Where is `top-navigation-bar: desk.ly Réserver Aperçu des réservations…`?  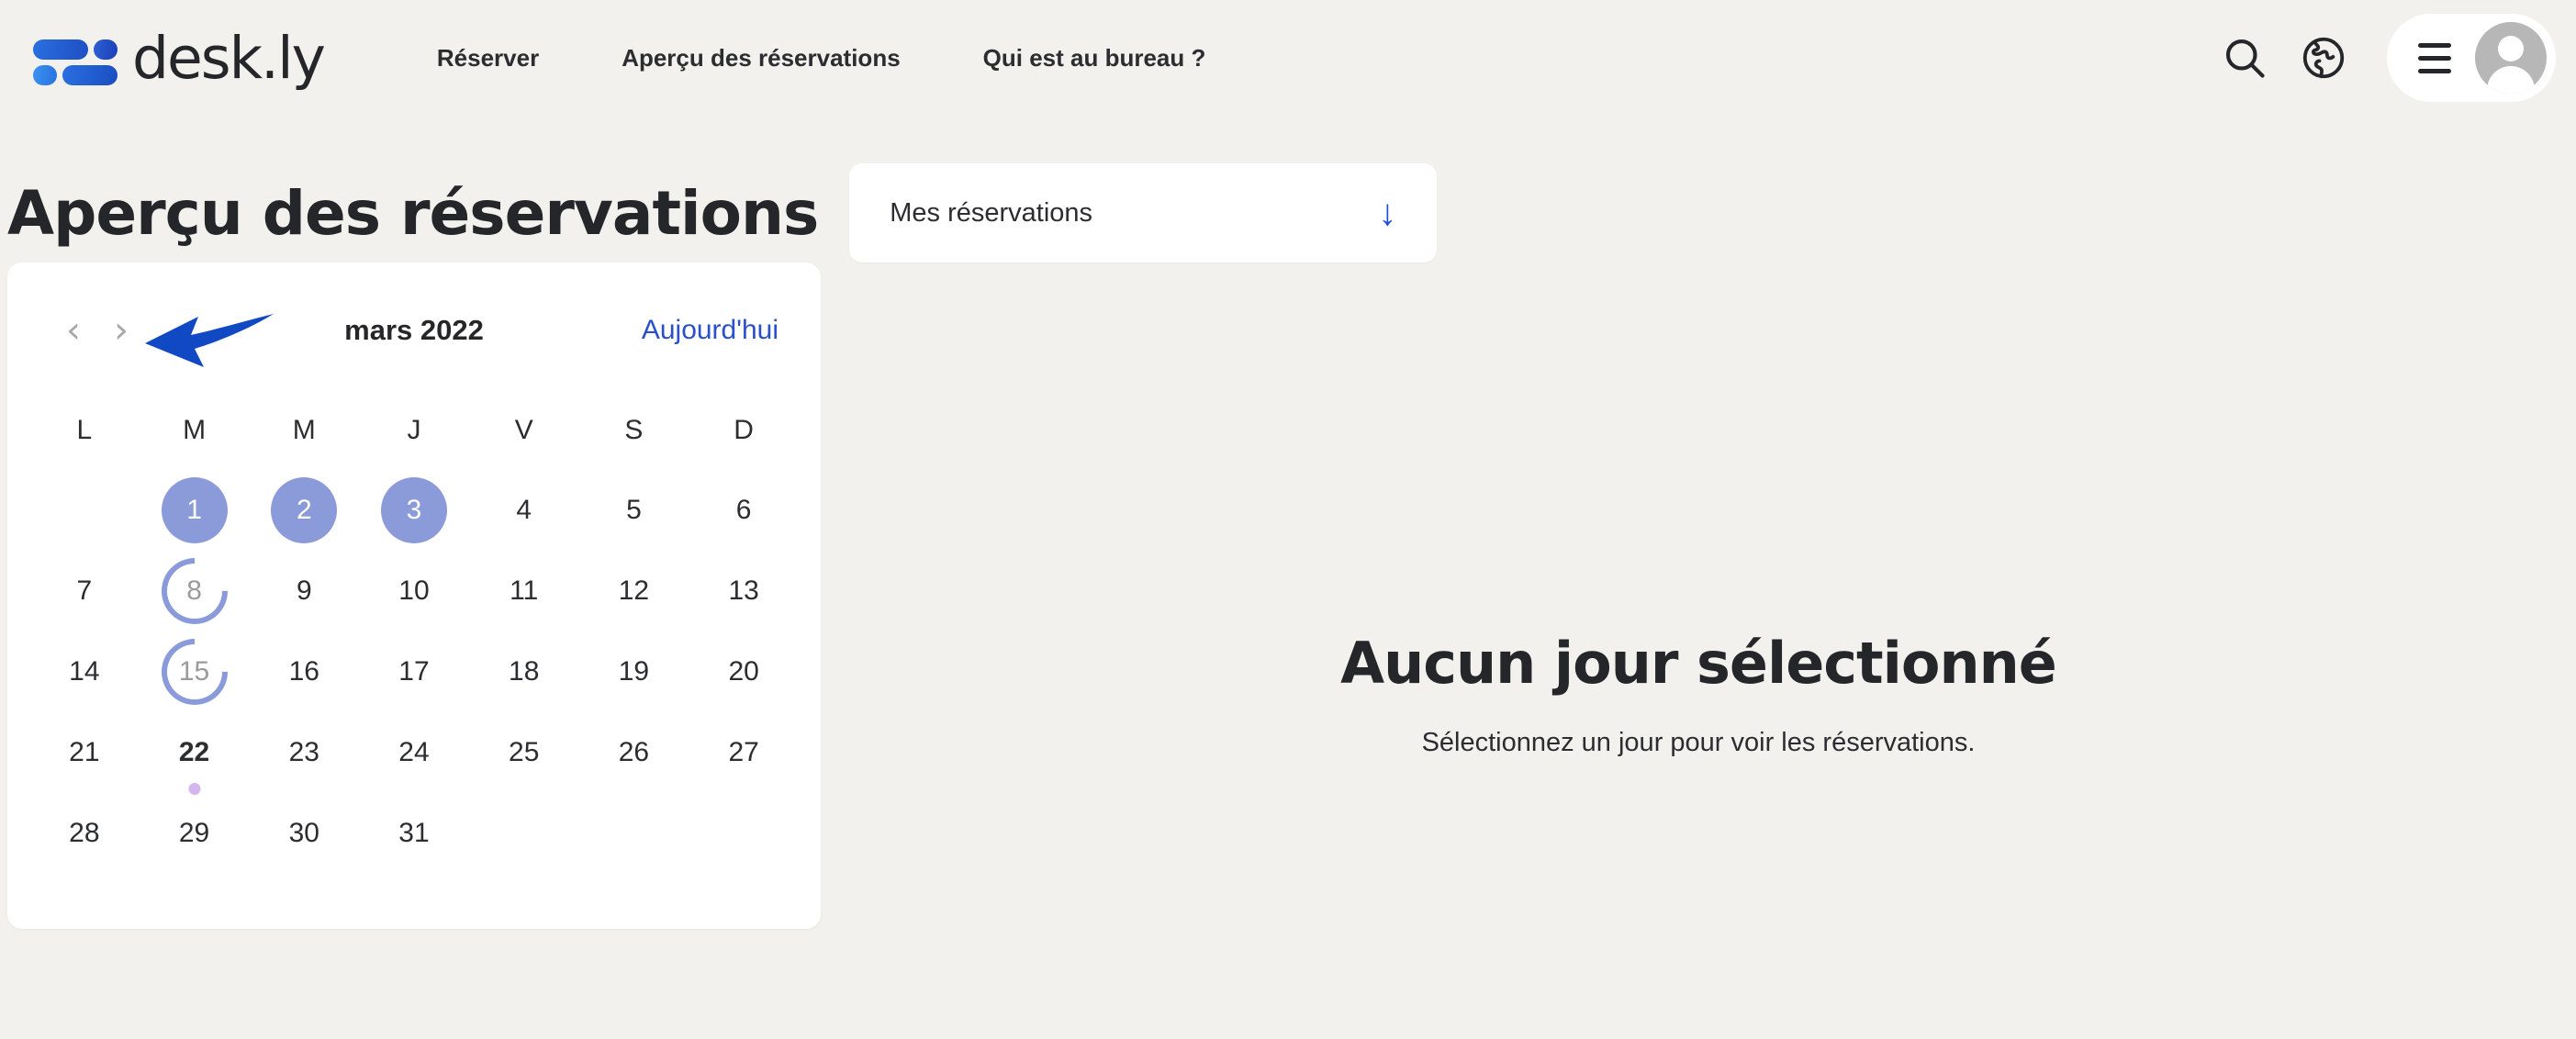 top-navigation-bar: desk.ly Réserver Aperçu des réservations… is located at coordinates (1288, 58).